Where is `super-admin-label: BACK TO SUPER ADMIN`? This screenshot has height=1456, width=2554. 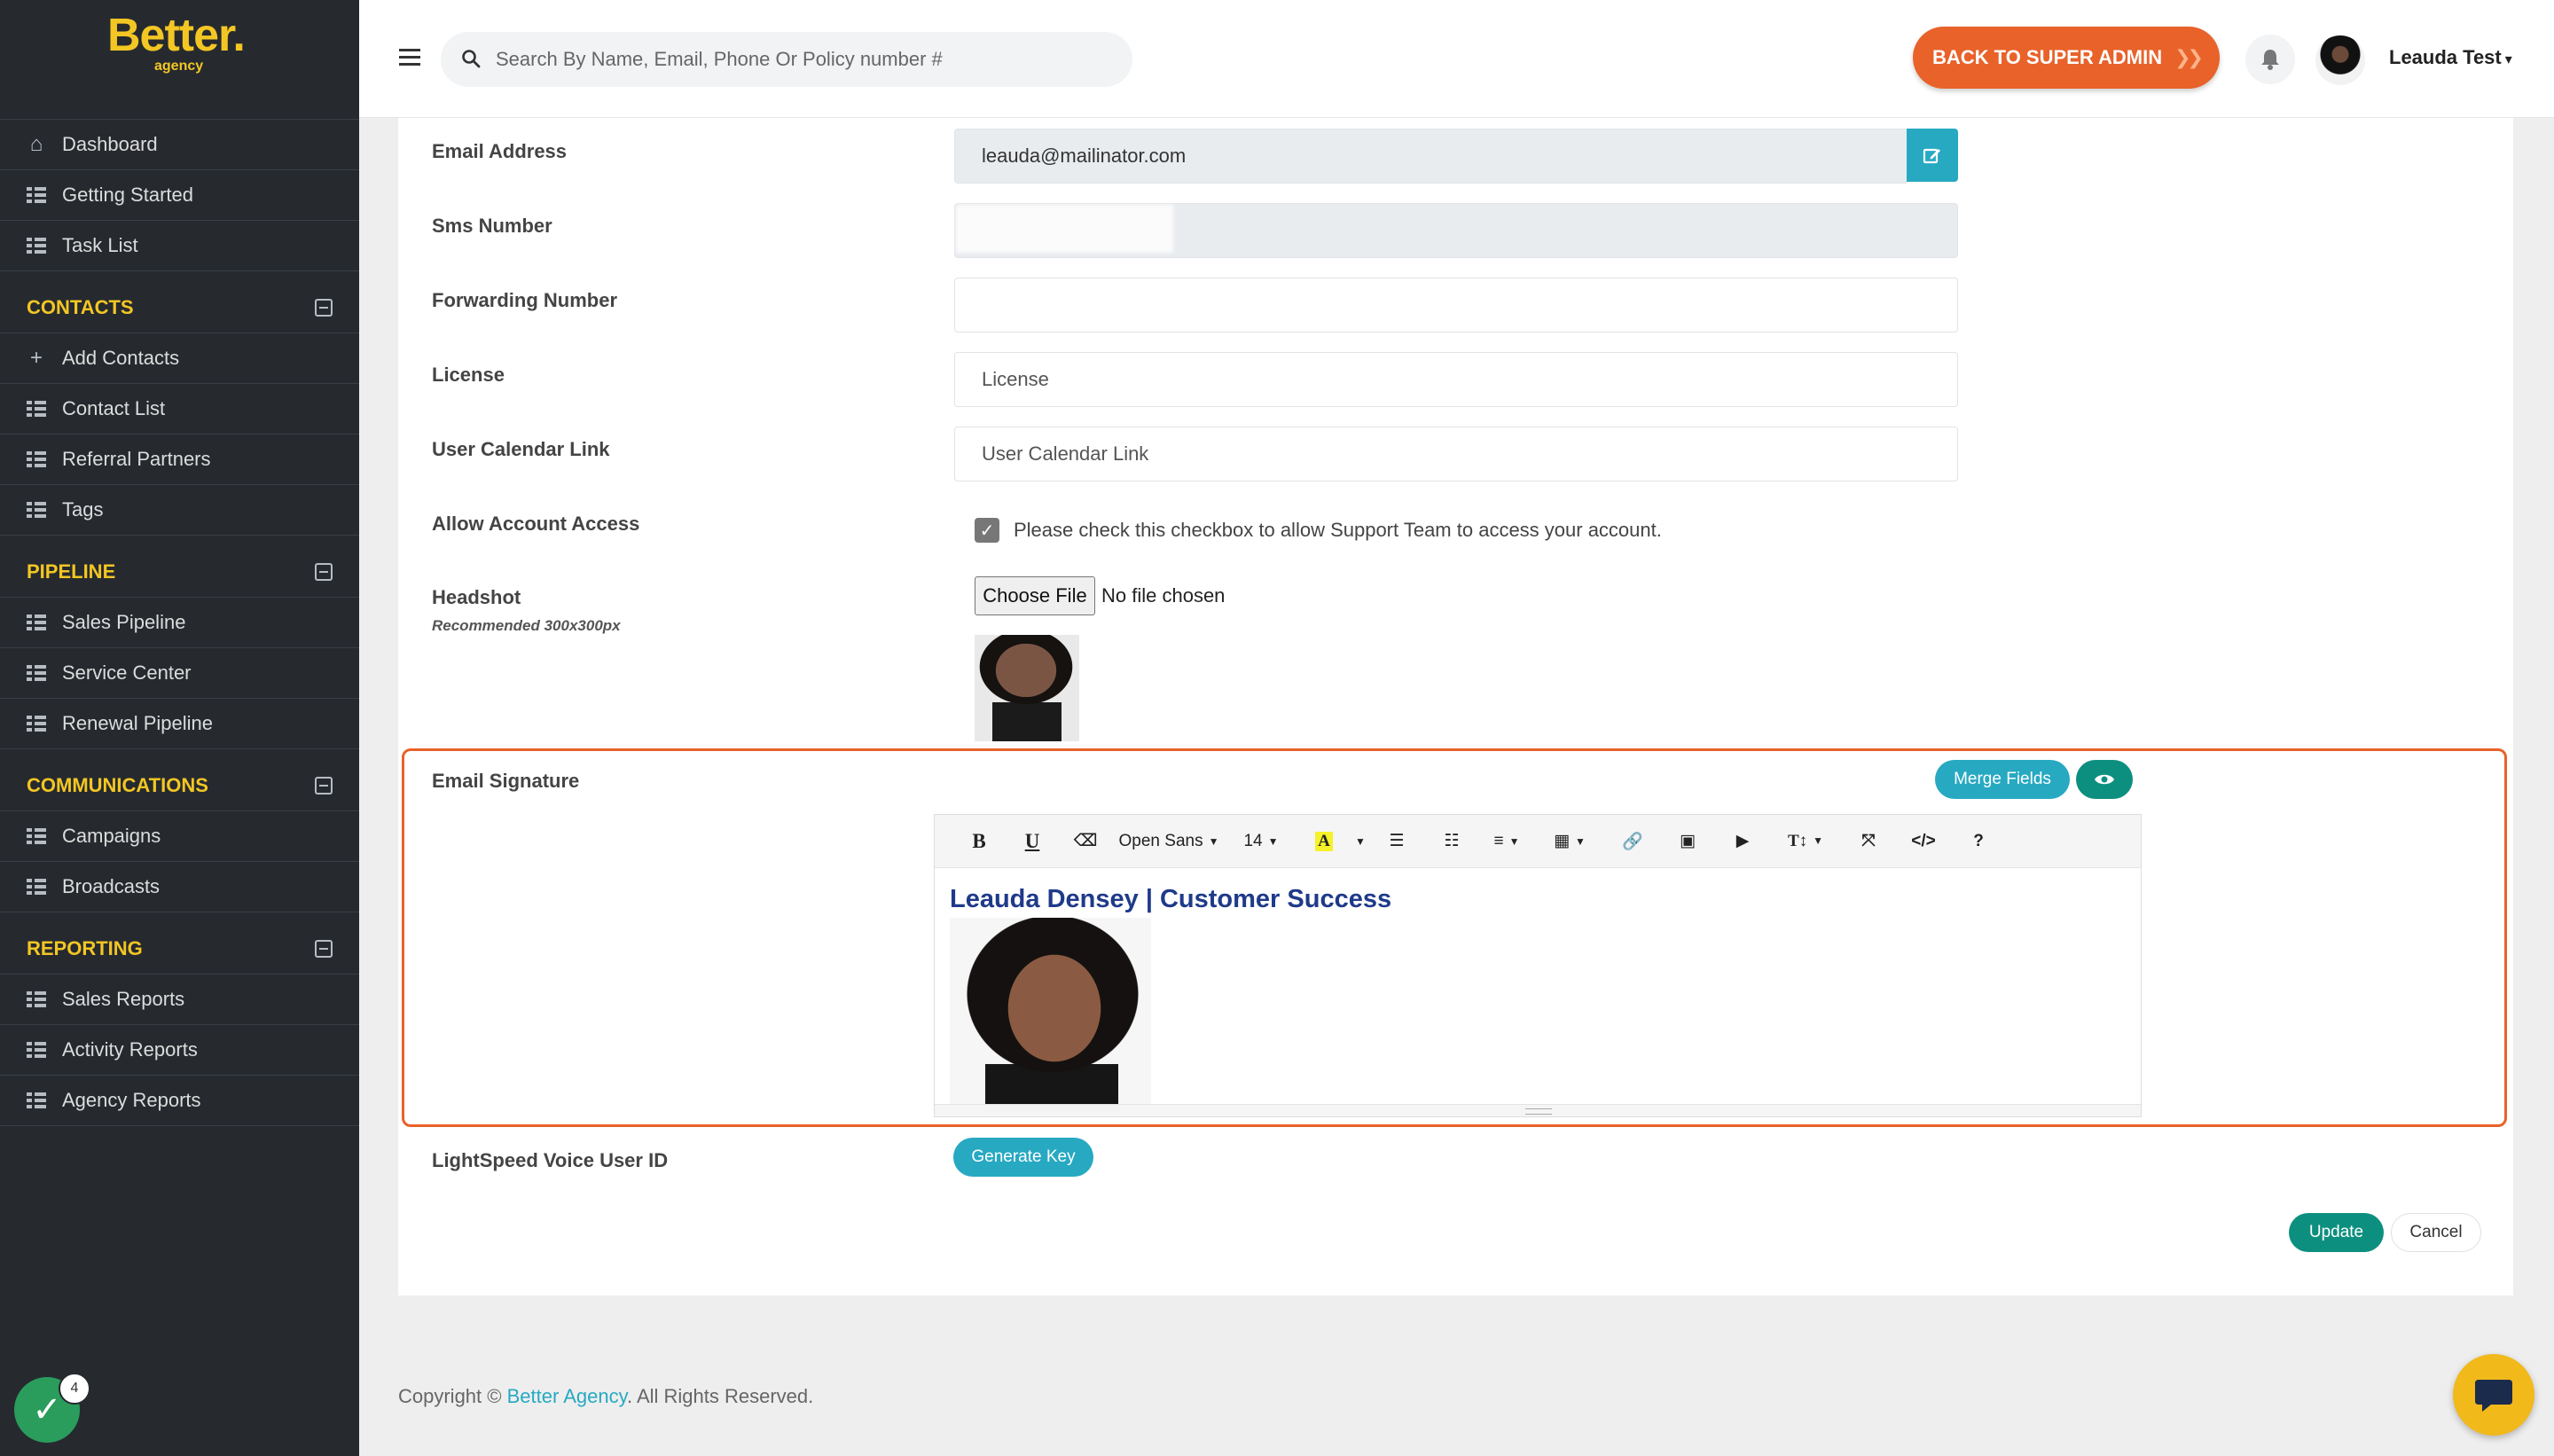 super-admin-label: BACK TO SUPER ADMIN is located at coordinates (2047, 57).